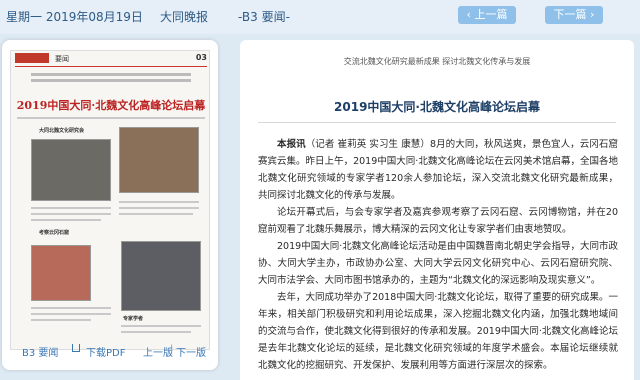 The width and height of the screenshot is (640, 380). Describe the element at coordinates (184, 17) in the screenshot. I see `newspaper-name: 大同晚报` at that location.